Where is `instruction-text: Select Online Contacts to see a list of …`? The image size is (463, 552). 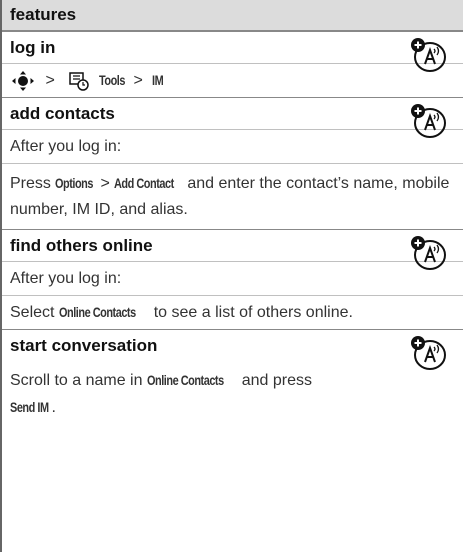 instruction-text: Select Online Contacts to see a list of … is located at coordinates (232, 312).